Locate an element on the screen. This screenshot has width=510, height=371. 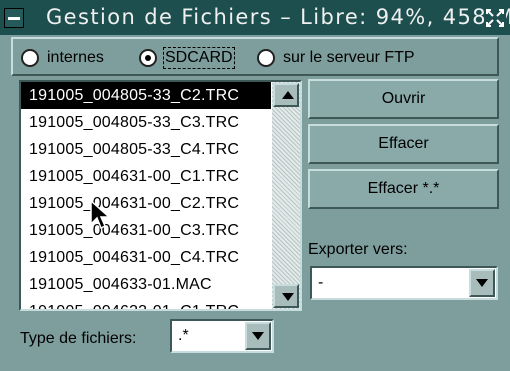
file-list-item: 191005_004631-00_C3.TRC is located at coordinates (146, 230).